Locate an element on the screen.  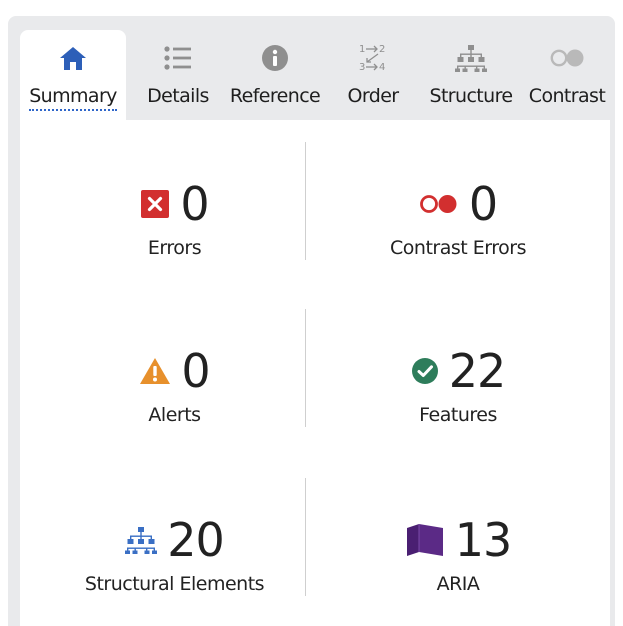
aria-cube-icon is located at coordinates (425, 540).